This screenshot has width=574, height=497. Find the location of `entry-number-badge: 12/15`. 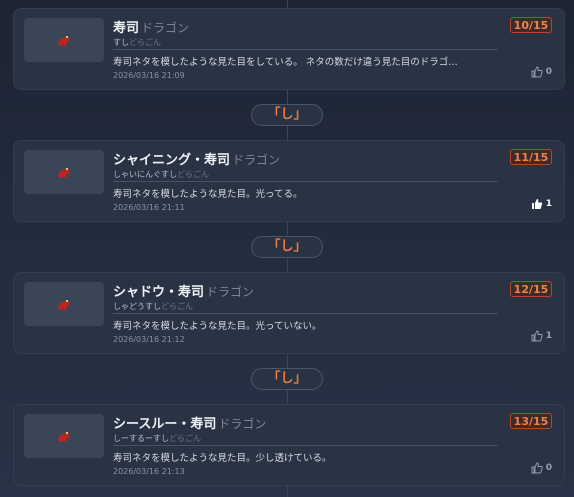

entry-number-badge: 12/15 is located at coordinates (531, 289).